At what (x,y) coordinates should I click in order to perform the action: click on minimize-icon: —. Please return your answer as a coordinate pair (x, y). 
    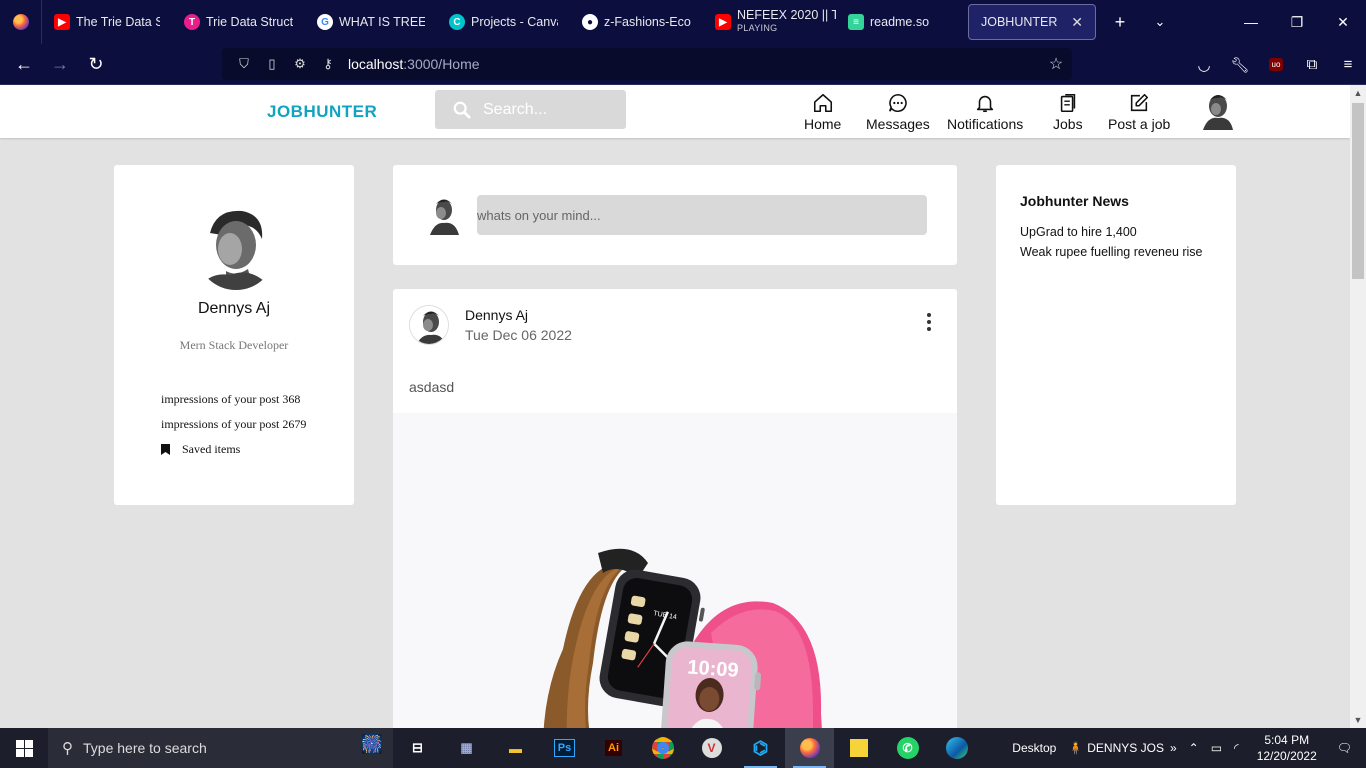
    Looking at the image, I should click on (1251, 22).